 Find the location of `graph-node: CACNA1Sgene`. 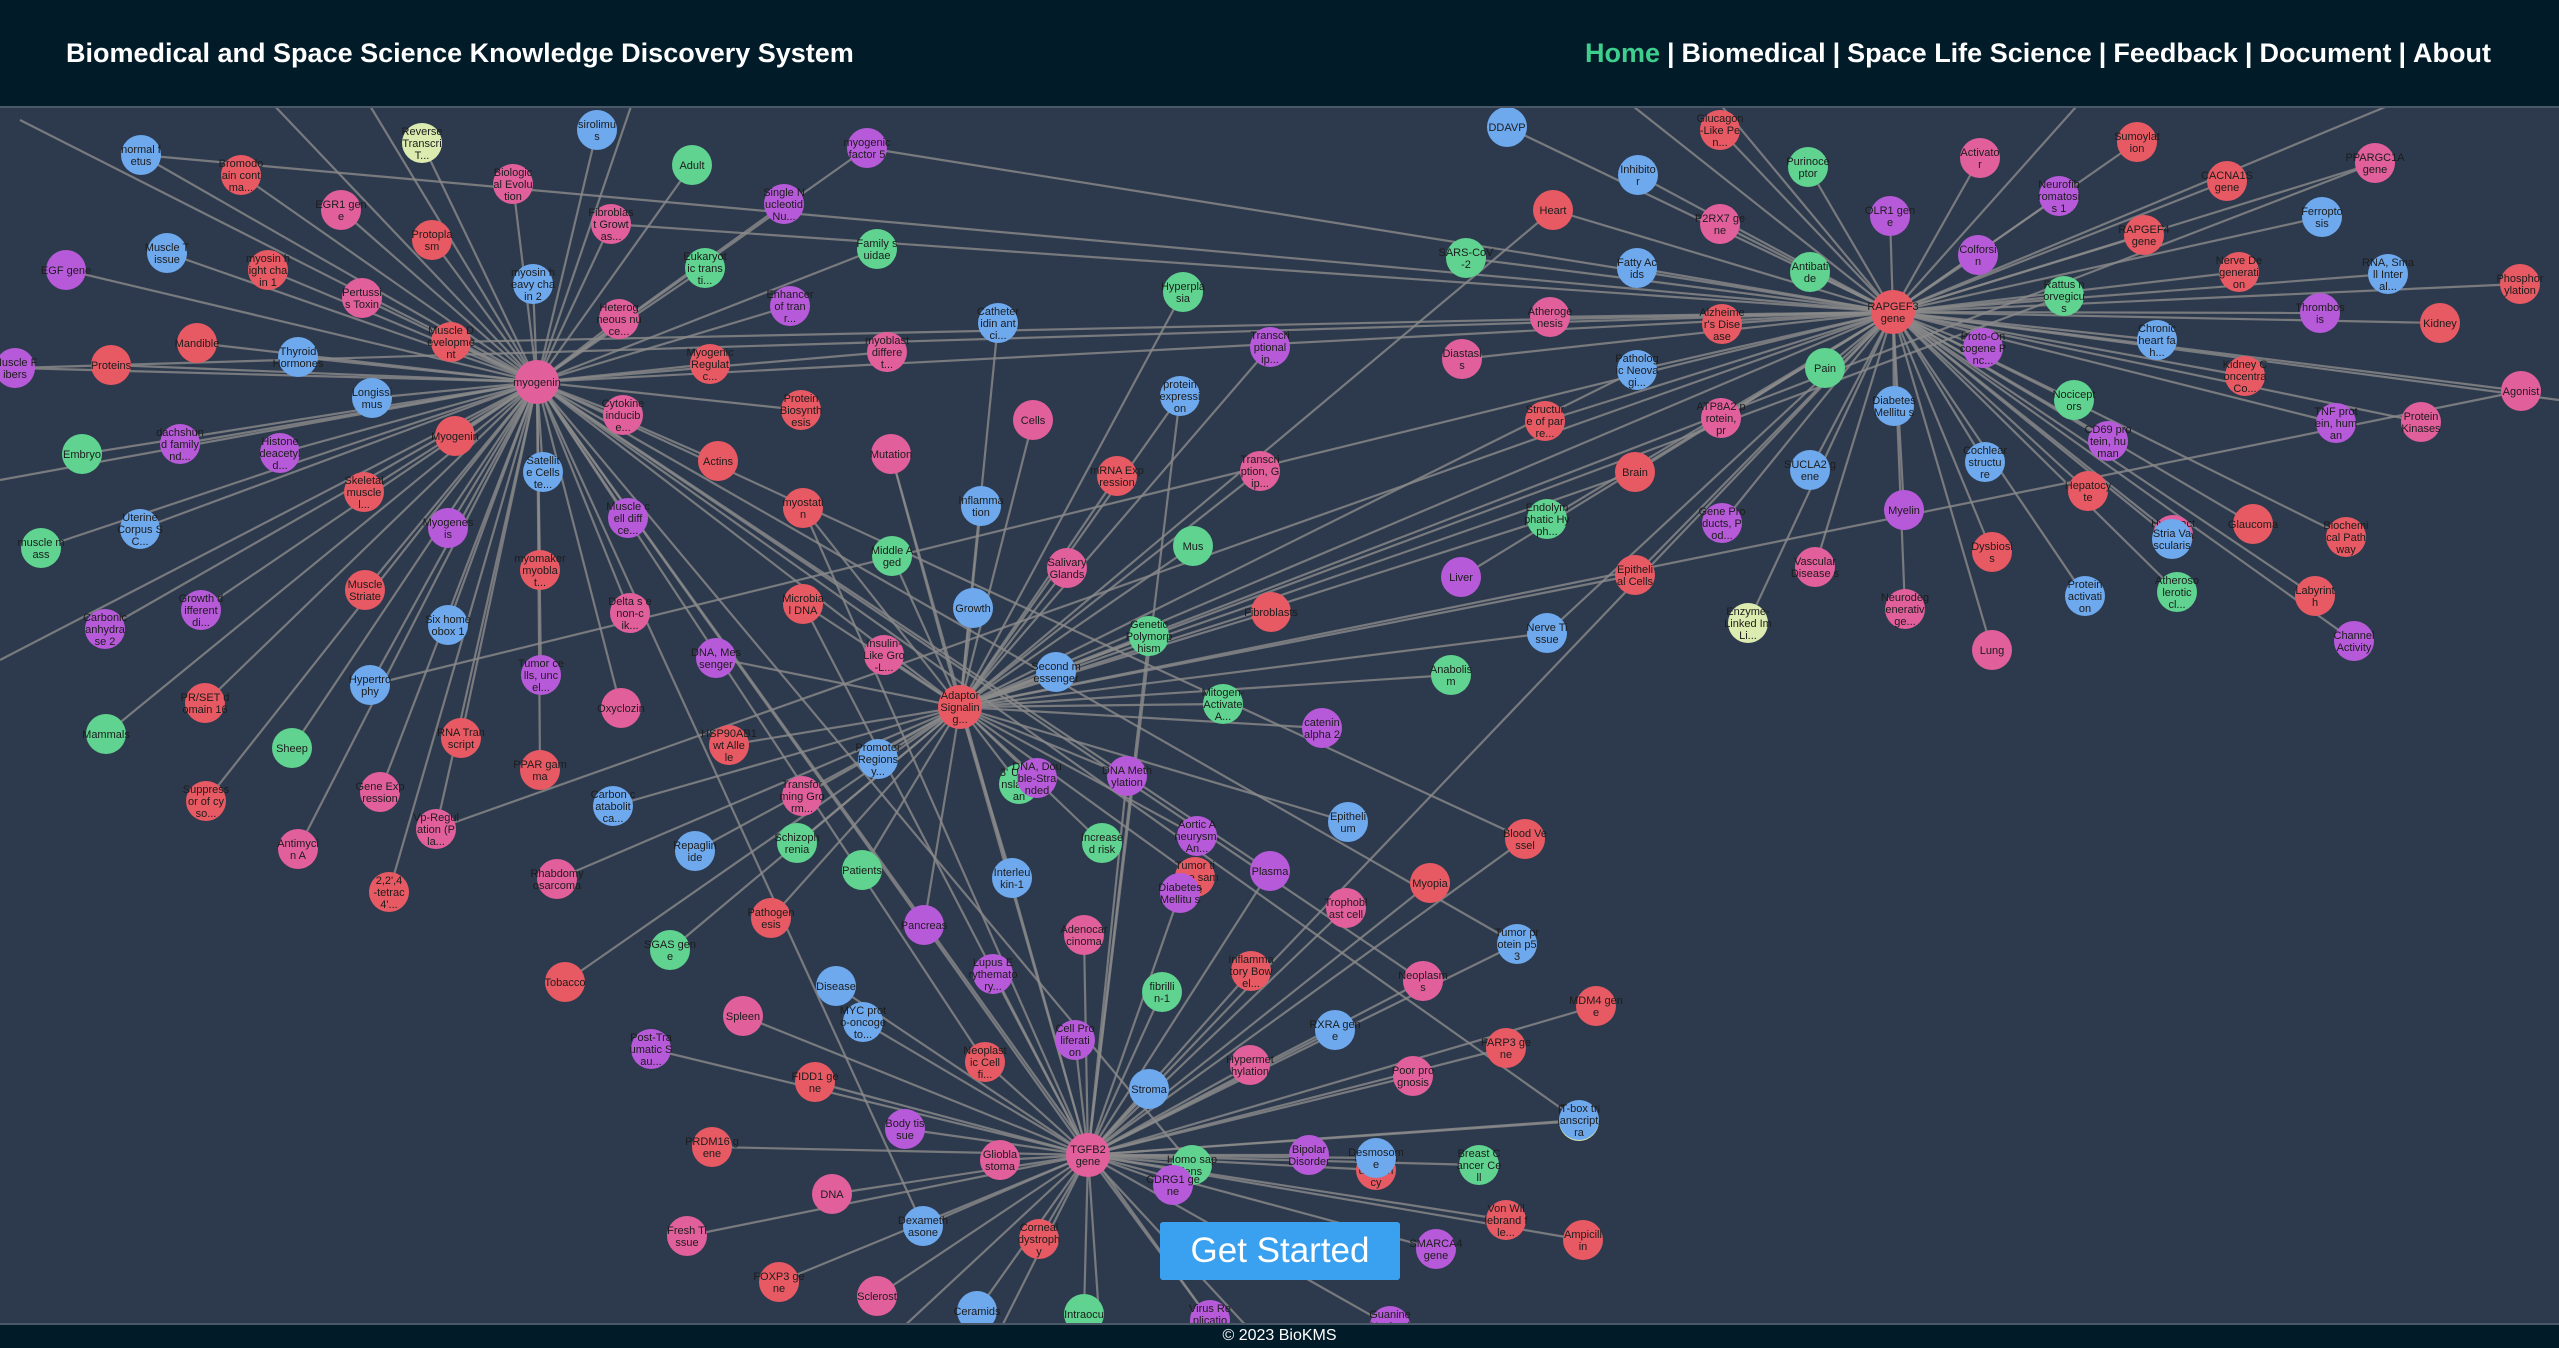

graph-node: CACNA1Sgene is located at coordinates (2227, 181).